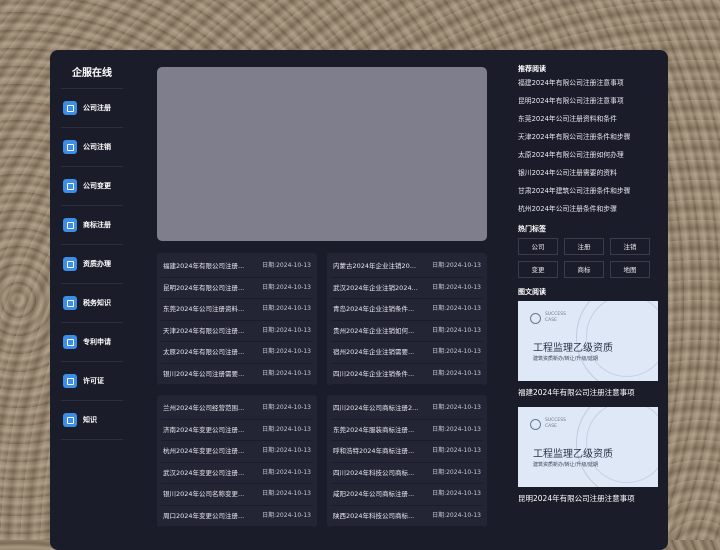 Image resolution: width=720 pixels, height=550 pixels. Describe the element at coordinates (589, 498) in the screenshot. I see `article-card-caption: 昆明2024年有限公司注册注意事项` at that location.